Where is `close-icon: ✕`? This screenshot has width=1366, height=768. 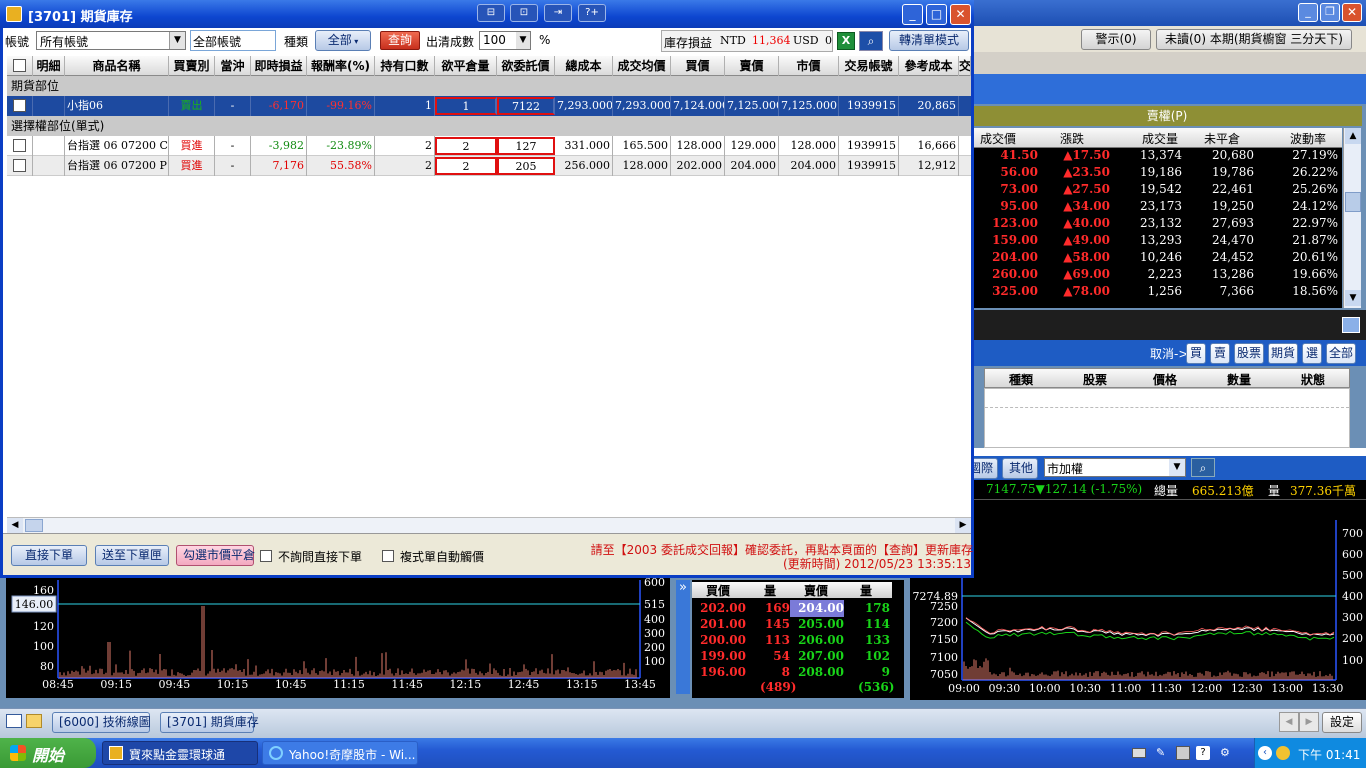
close-icon: ✕ is located at coordinates (960, 14).